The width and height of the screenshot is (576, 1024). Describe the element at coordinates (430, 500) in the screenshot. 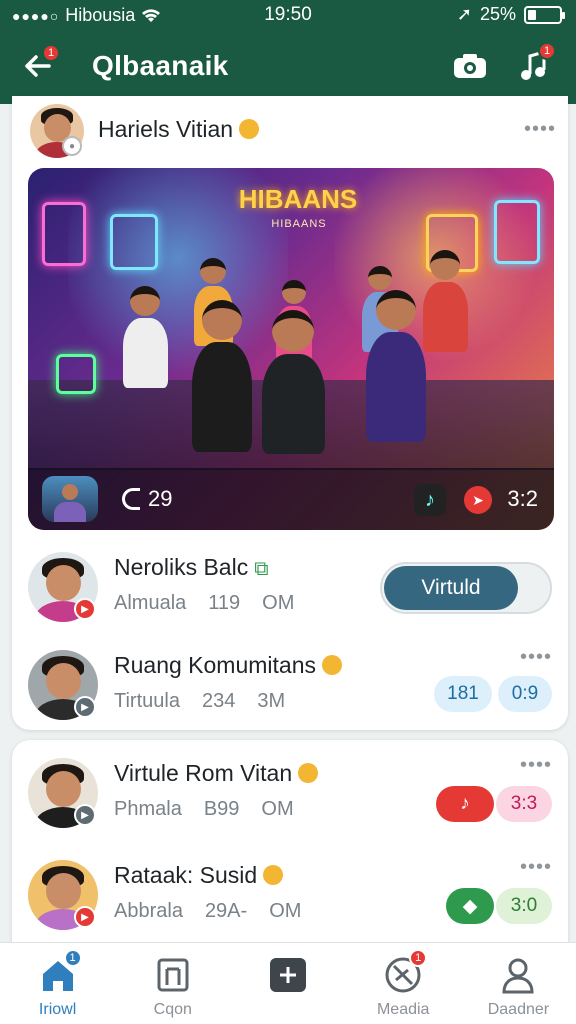

I see `music-app-icon: ♪` at that location.